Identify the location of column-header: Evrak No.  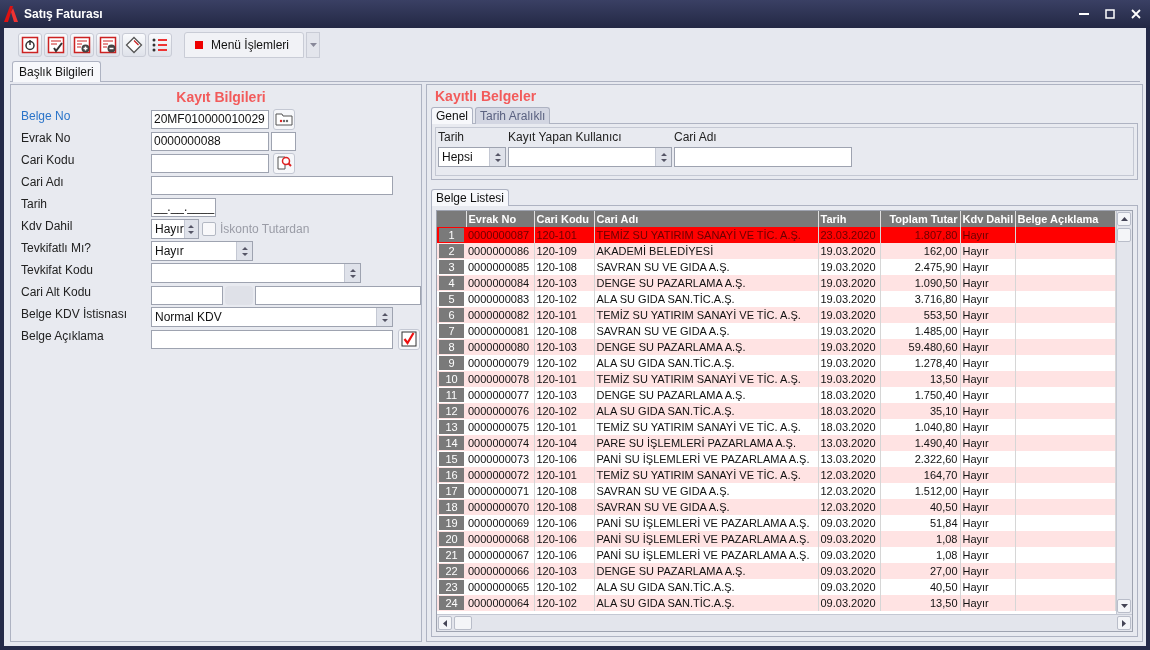
(500, 219).